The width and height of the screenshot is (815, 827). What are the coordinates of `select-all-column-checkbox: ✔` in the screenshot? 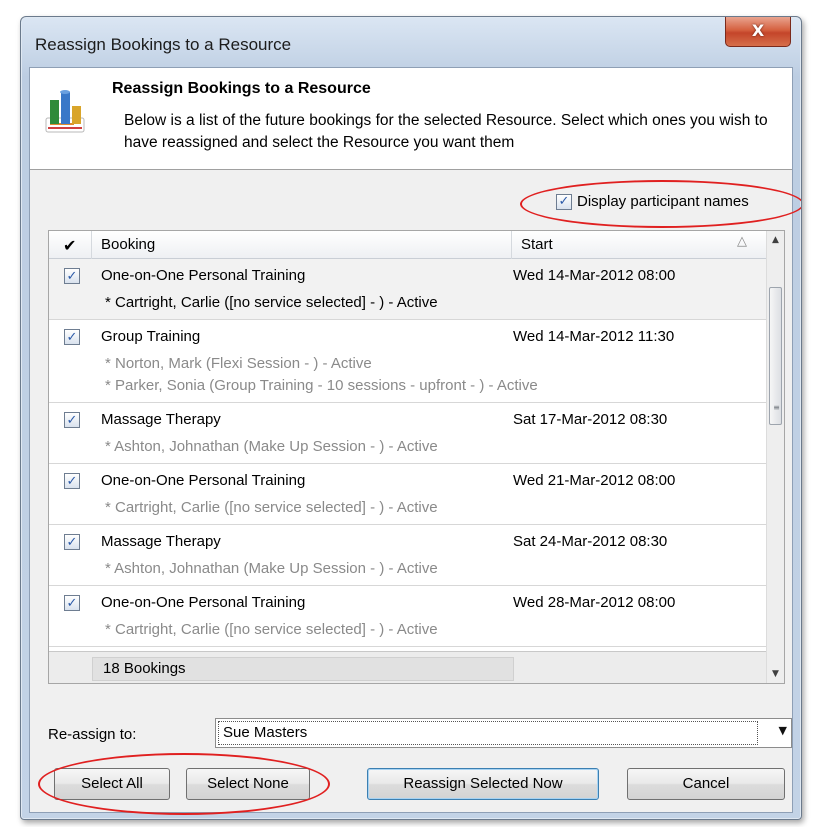 It's located at (69, 245).